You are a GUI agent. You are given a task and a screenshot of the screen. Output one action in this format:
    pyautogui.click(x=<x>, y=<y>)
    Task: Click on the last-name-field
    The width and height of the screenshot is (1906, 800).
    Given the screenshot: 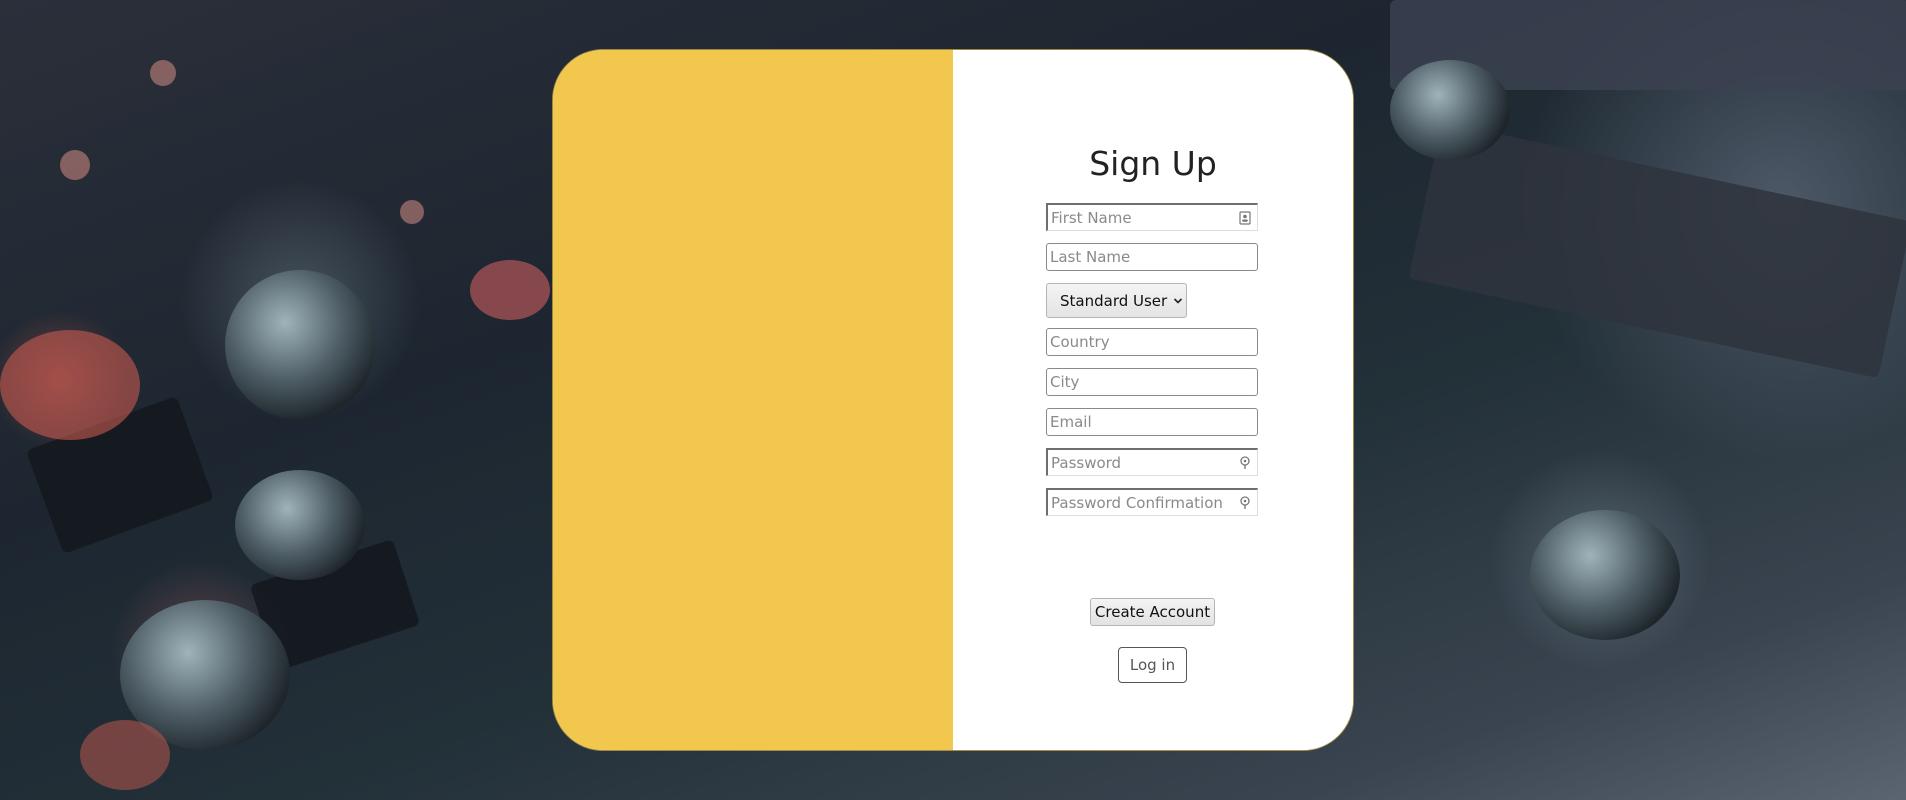 What is the action you would take?
    pyautogui.click(x=1152, y=257)
    